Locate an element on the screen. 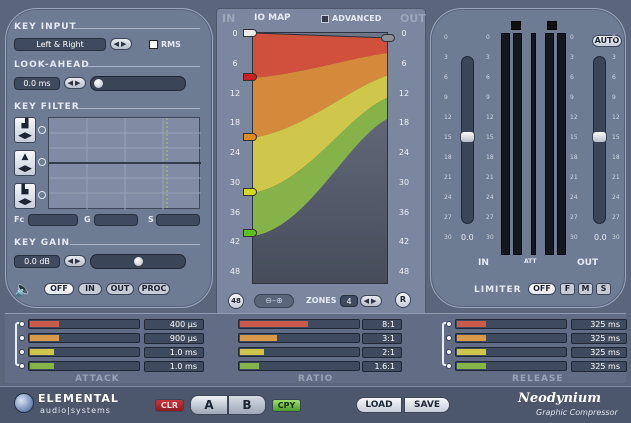  monitor-off-button: OFF is located at coordinates (59, 289).